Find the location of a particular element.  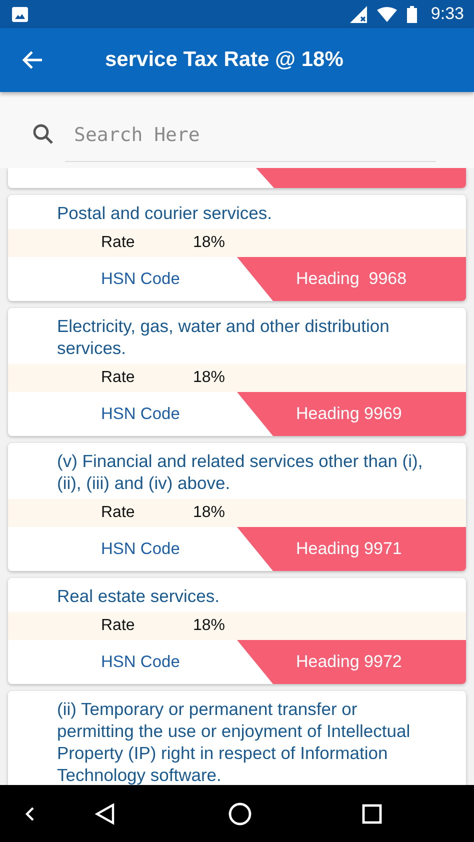

battery-icon is located at coordinates (411, 14).